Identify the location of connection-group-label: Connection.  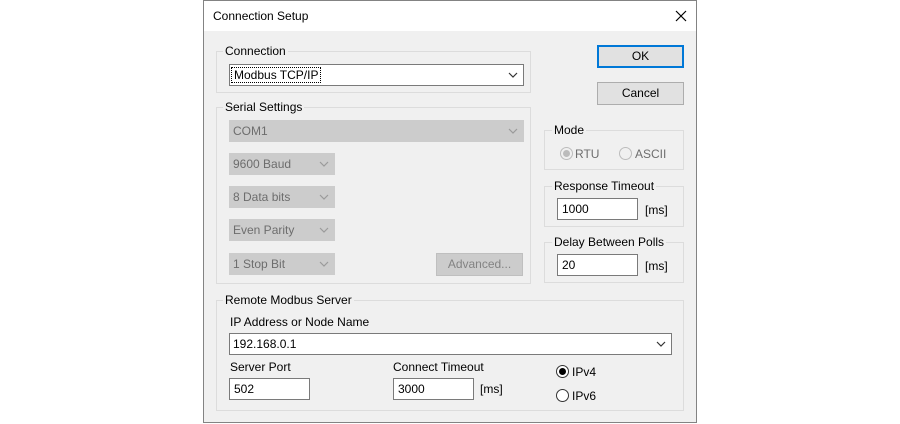
(255, 51).